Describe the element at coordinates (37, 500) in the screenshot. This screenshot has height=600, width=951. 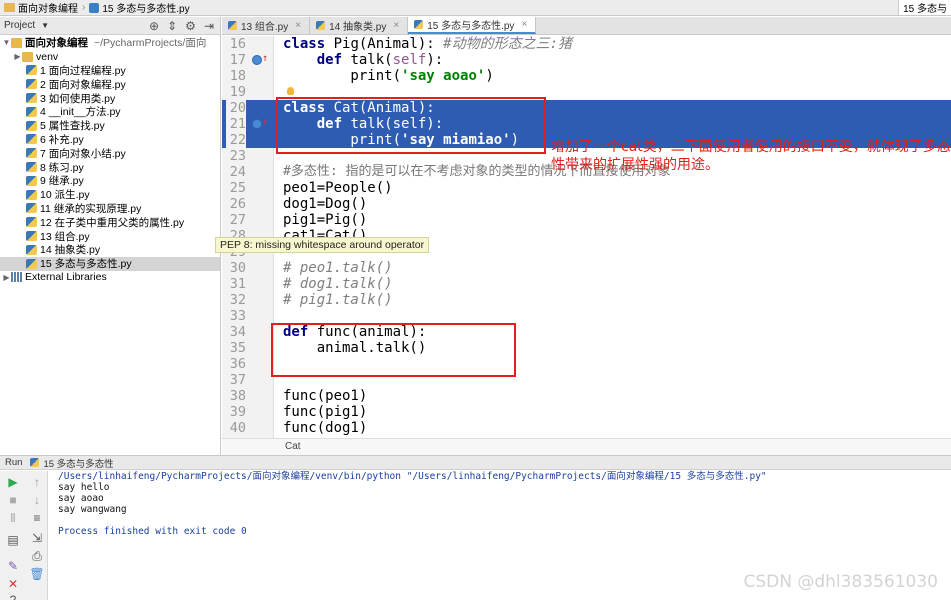
I see `arrow-down-icon: ↓` at that location.